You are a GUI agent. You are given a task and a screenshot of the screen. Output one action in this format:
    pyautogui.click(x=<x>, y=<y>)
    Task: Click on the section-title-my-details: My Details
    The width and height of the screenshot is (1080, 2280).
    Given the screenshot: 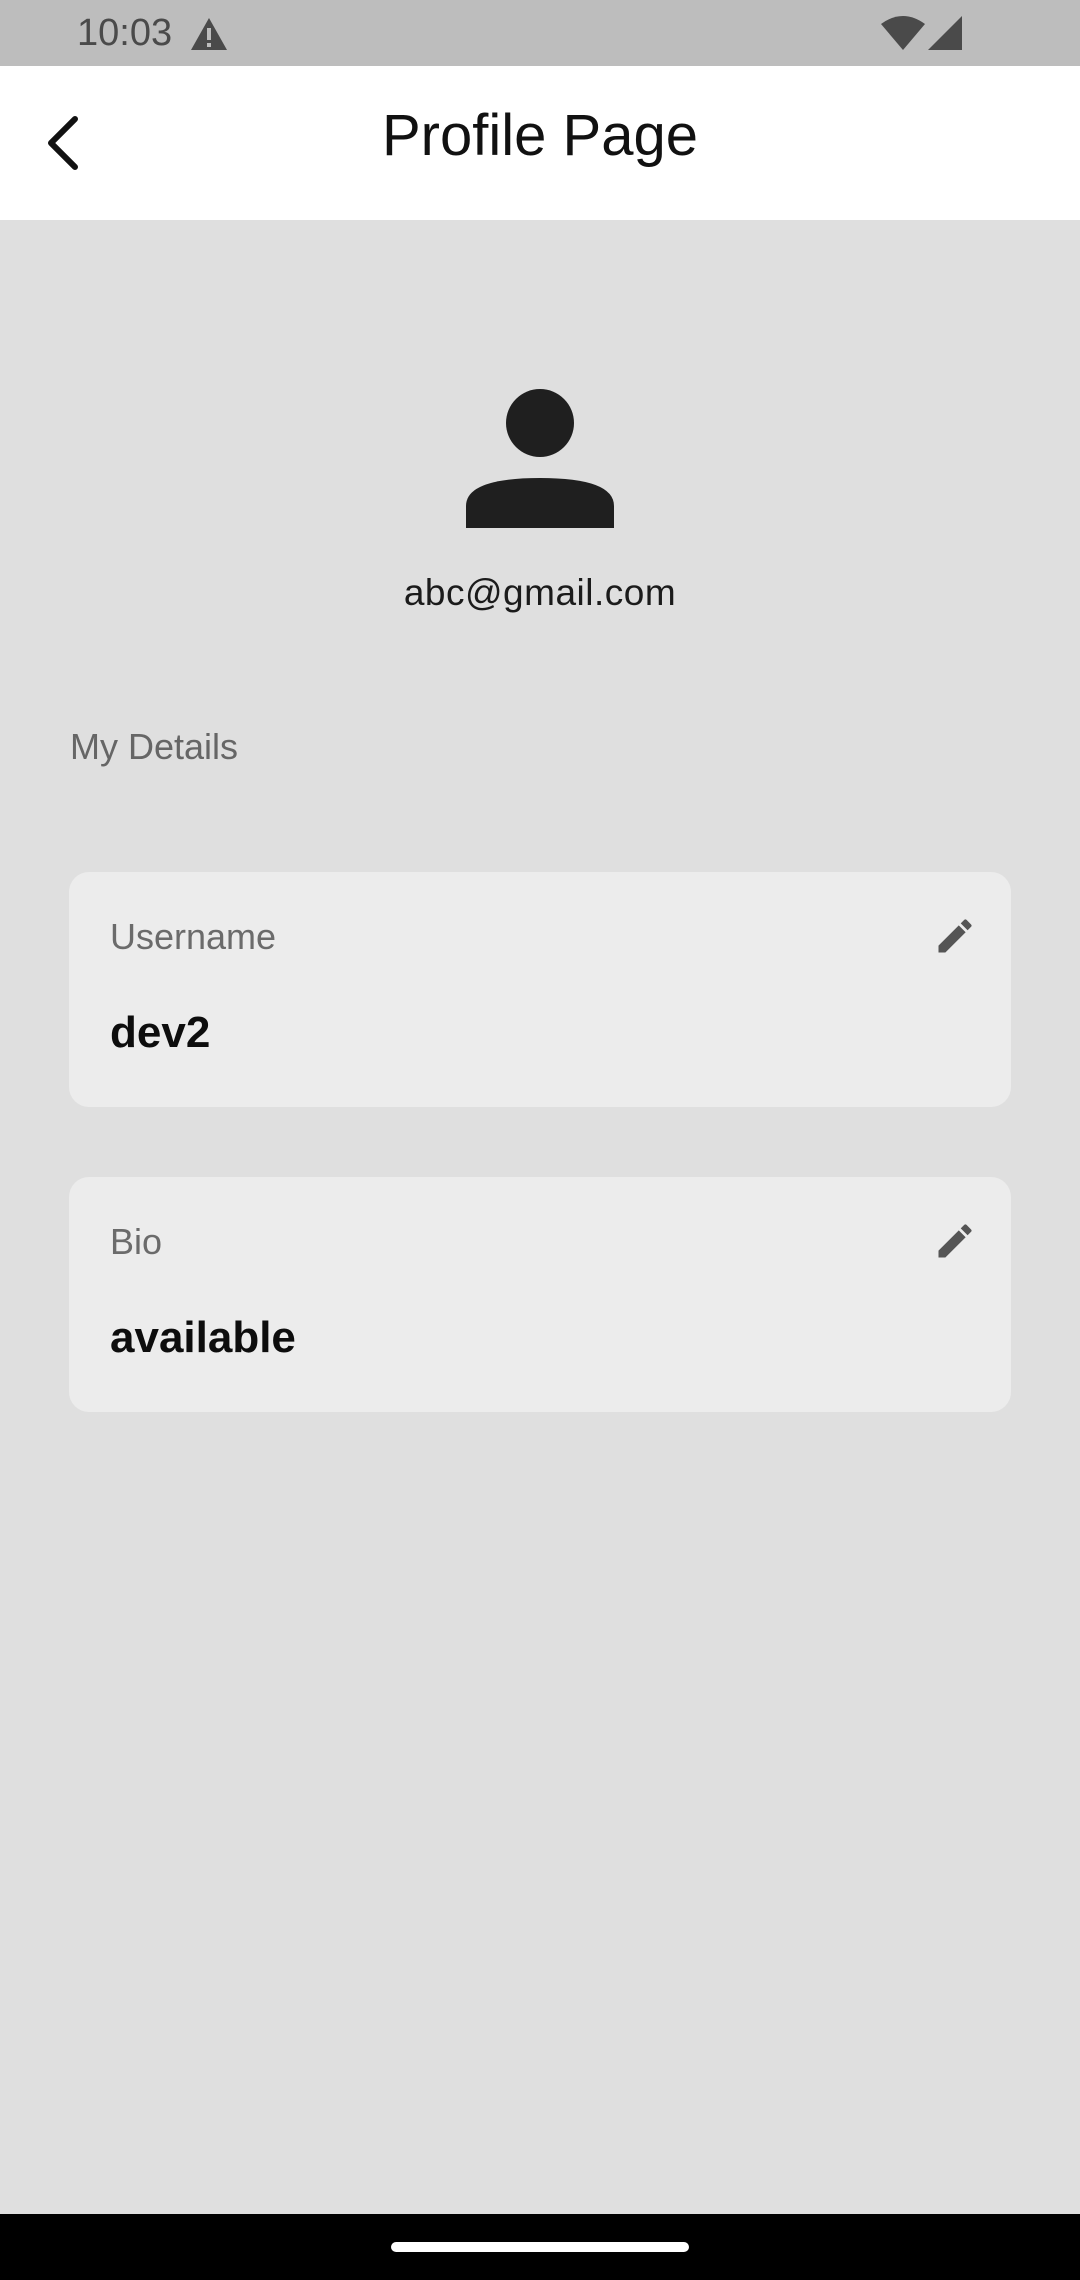 What is the action you would take?
    pyautogui.click(x=154, y=746)
    